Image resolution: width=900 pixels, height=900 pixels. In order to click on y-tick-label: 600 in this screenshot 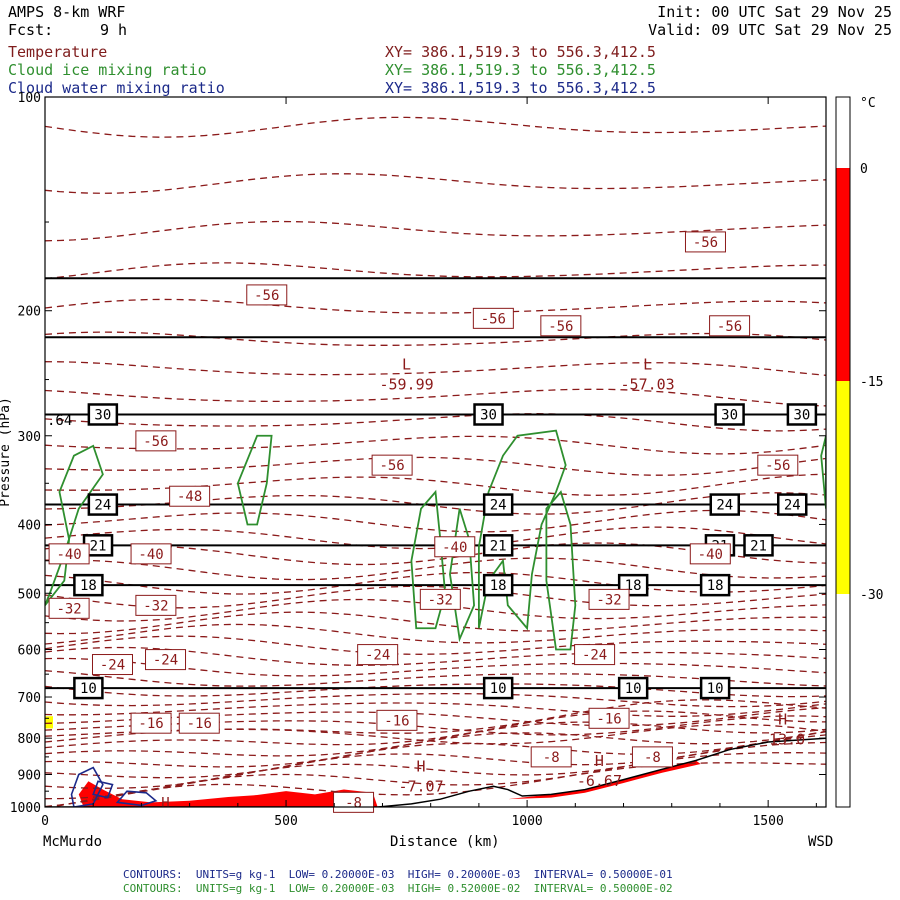, I will do `click(29, 650)`.